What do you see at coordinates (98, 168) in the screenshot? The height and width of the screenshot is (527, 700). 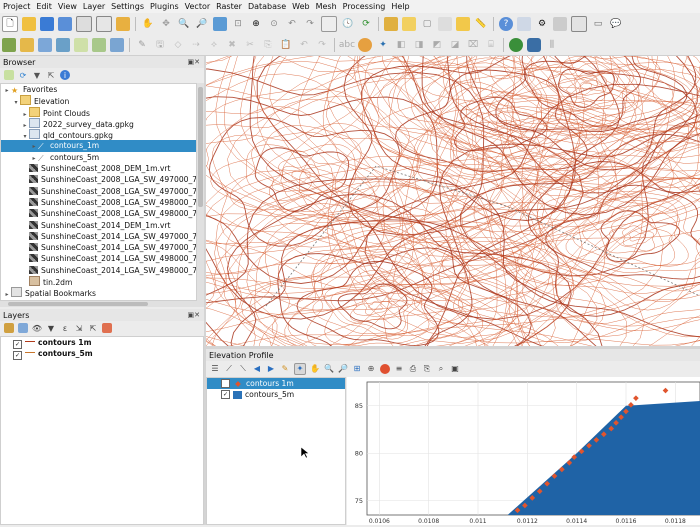 I see `browser-item: SunshineCoast_2008_DEM_1m.vrt` at bounding box center [98, 168].